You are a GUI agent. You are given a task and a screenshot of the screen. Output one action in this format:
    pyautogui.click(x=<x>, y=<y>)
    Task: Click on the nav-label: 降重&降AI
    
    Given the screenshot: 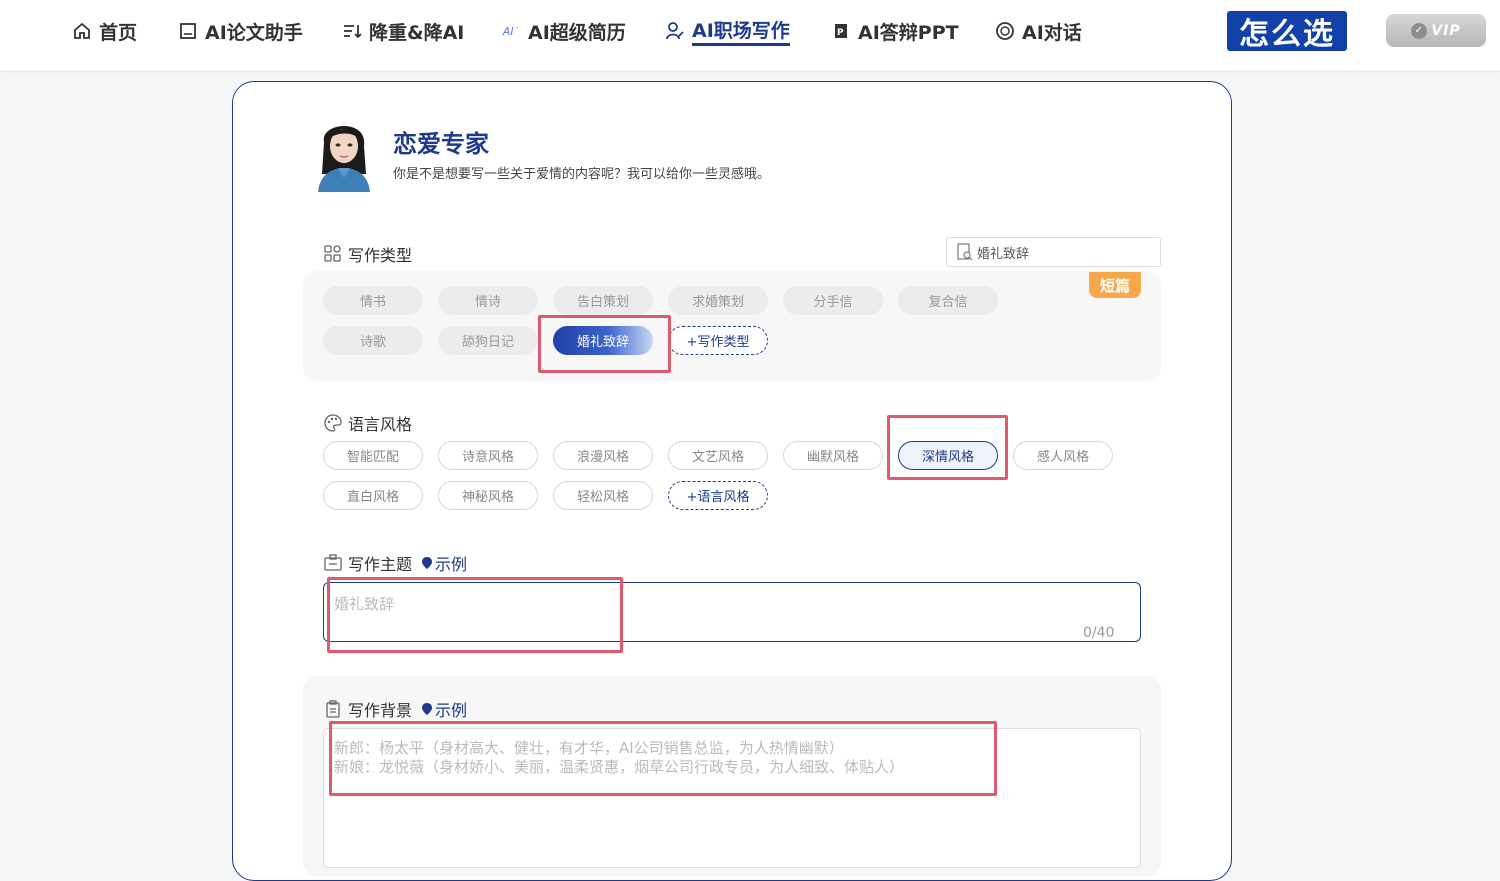 What is the action you would take?
    pyautogui.click(x=417, y=32)
    